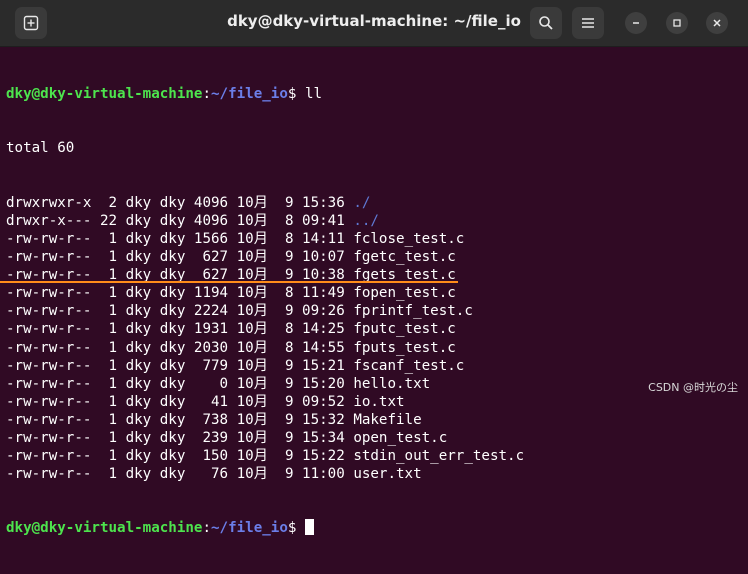  Describe the element at coordinates (180, 220) in the screenshot. I see `file-entry-details: drwxr-x--- 22 dky dky 4096 10月 8 09:41` at that location.